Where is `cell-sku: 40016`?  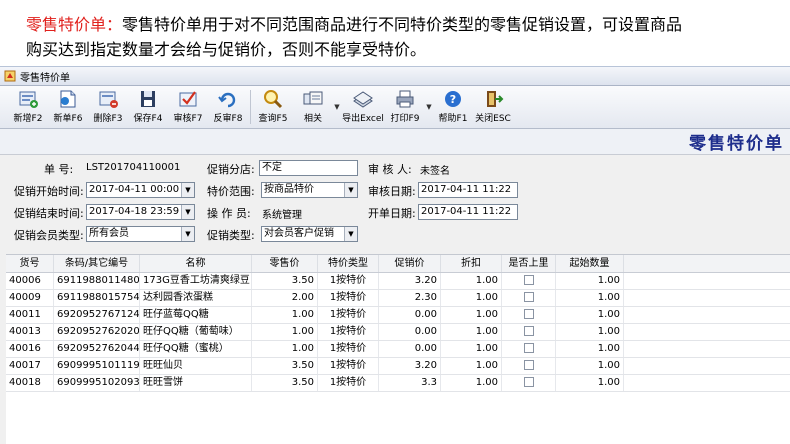 cell-sku: 40016 is located at coordinates (30, 349).